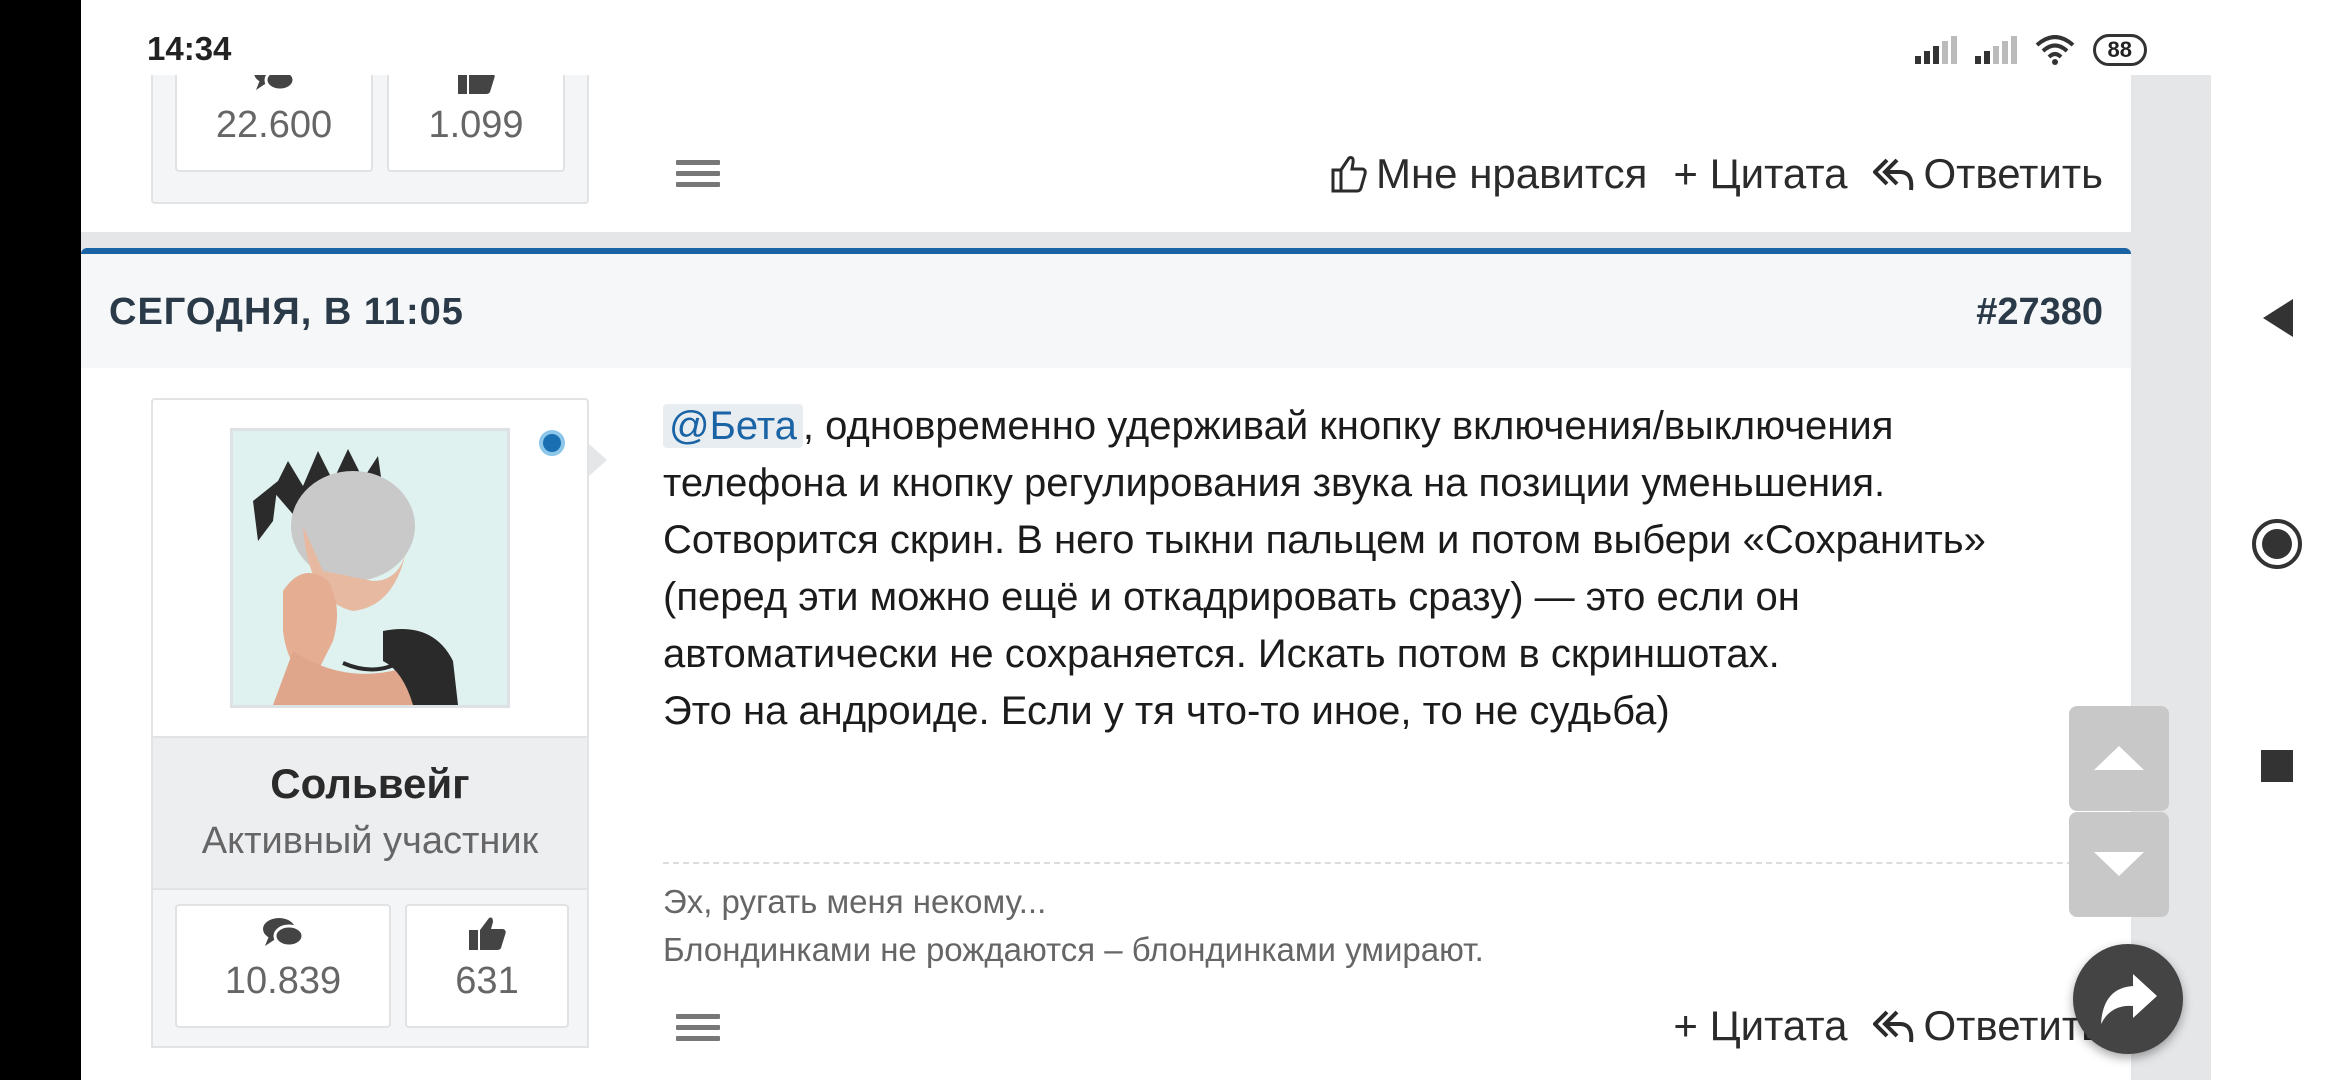 The image size is (2340, 1080). What do you see at coordinates (283, 981) in the screenshot?
I see `messages-count: 10.839` at bounding box center [283, 981].